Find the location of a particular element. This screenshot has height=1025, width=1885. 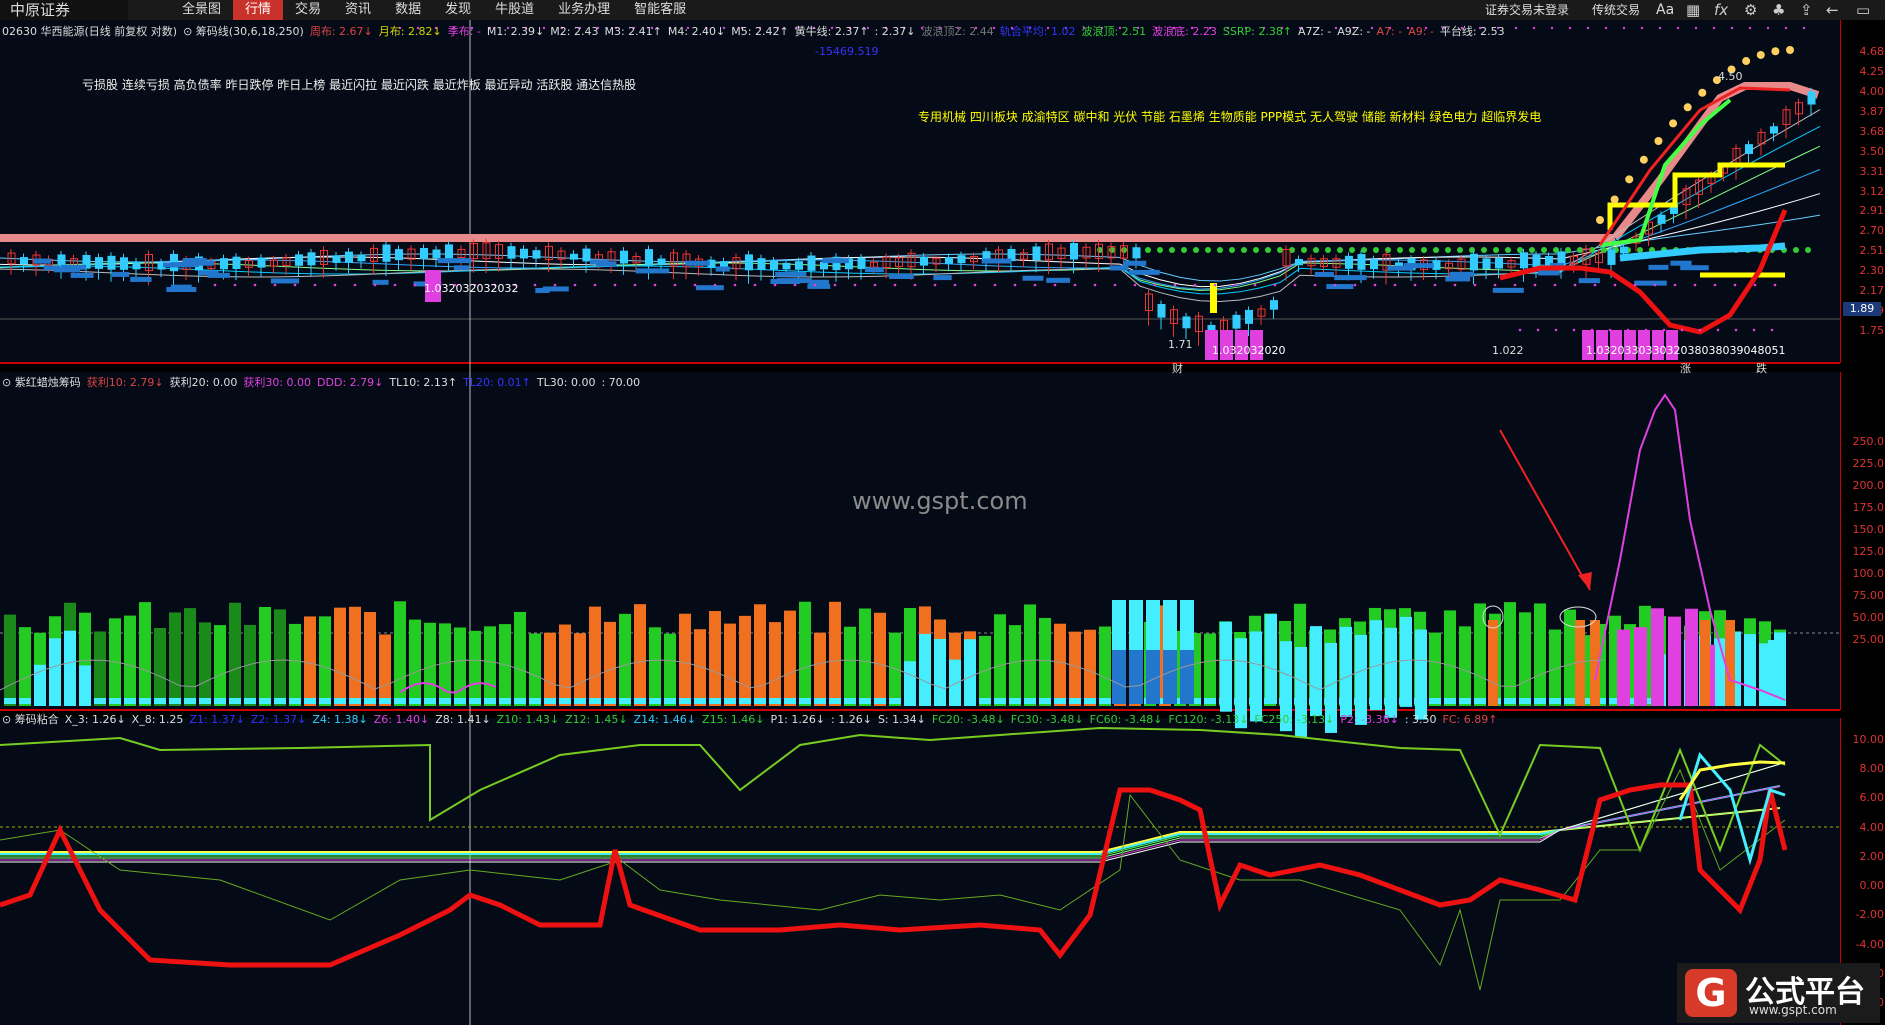

info1-item-14: 波浪顶: 2.51 is located at coordinates (1114, 31).